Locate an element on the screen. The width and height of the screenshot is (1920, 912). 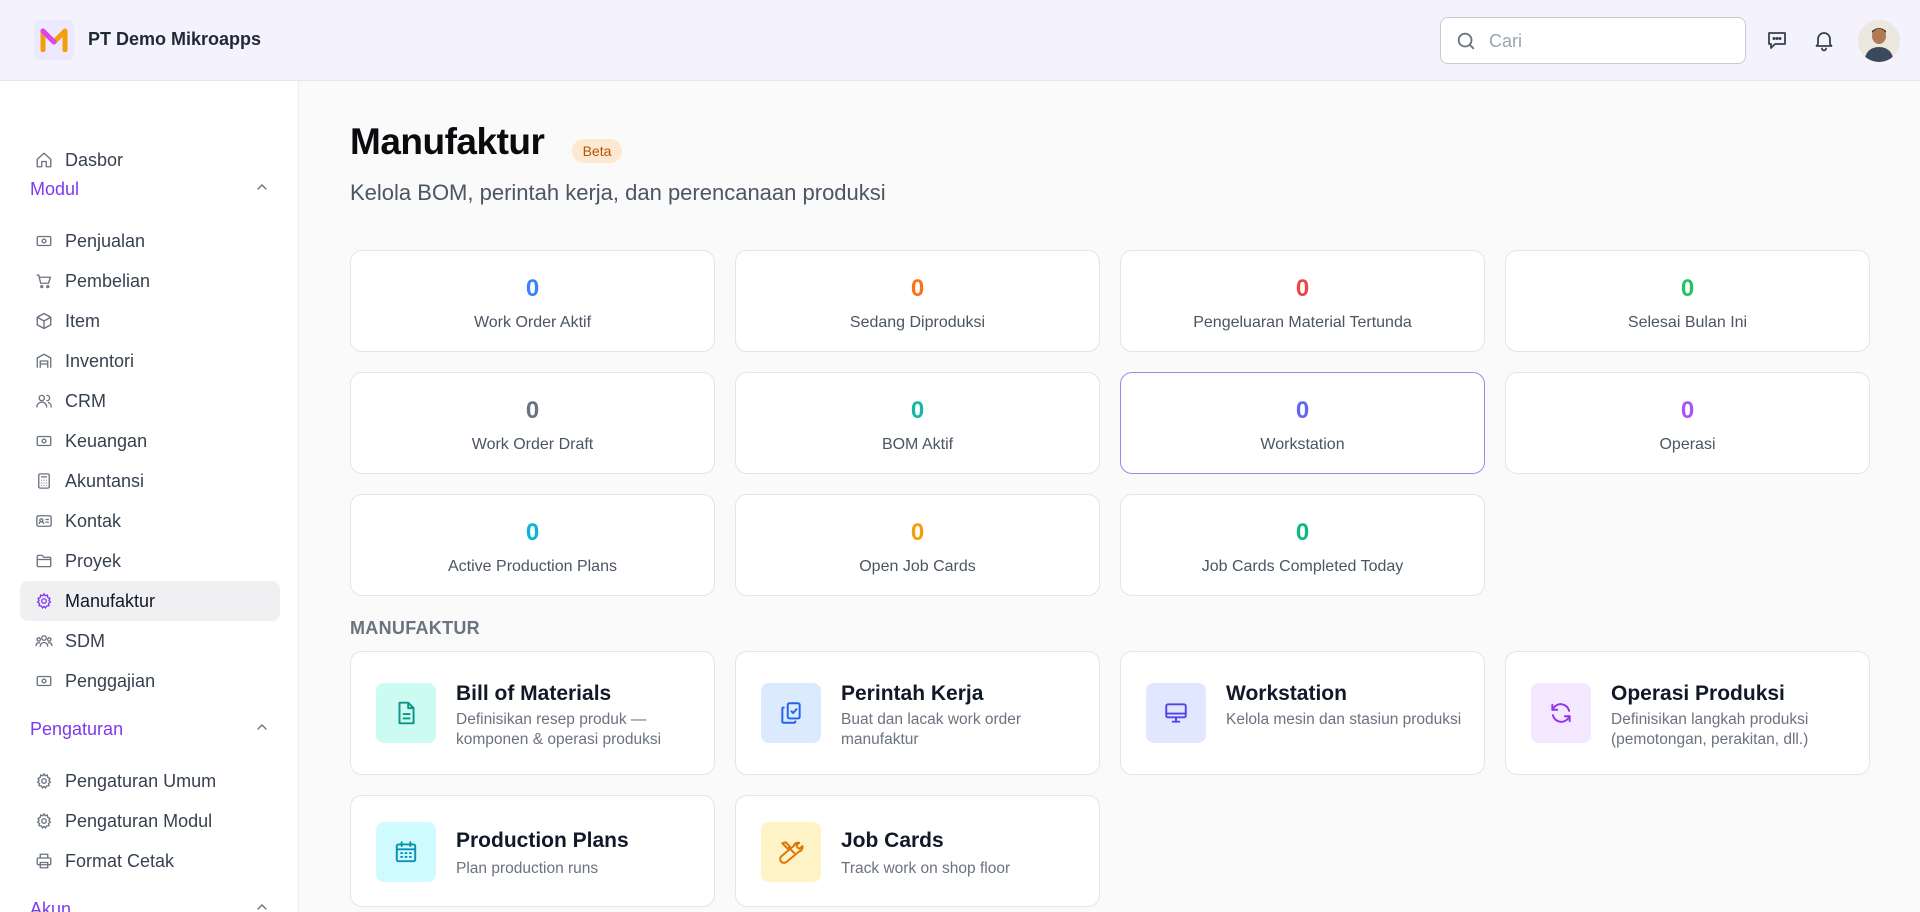
user-avatar is located at coordinates (1879, 41).